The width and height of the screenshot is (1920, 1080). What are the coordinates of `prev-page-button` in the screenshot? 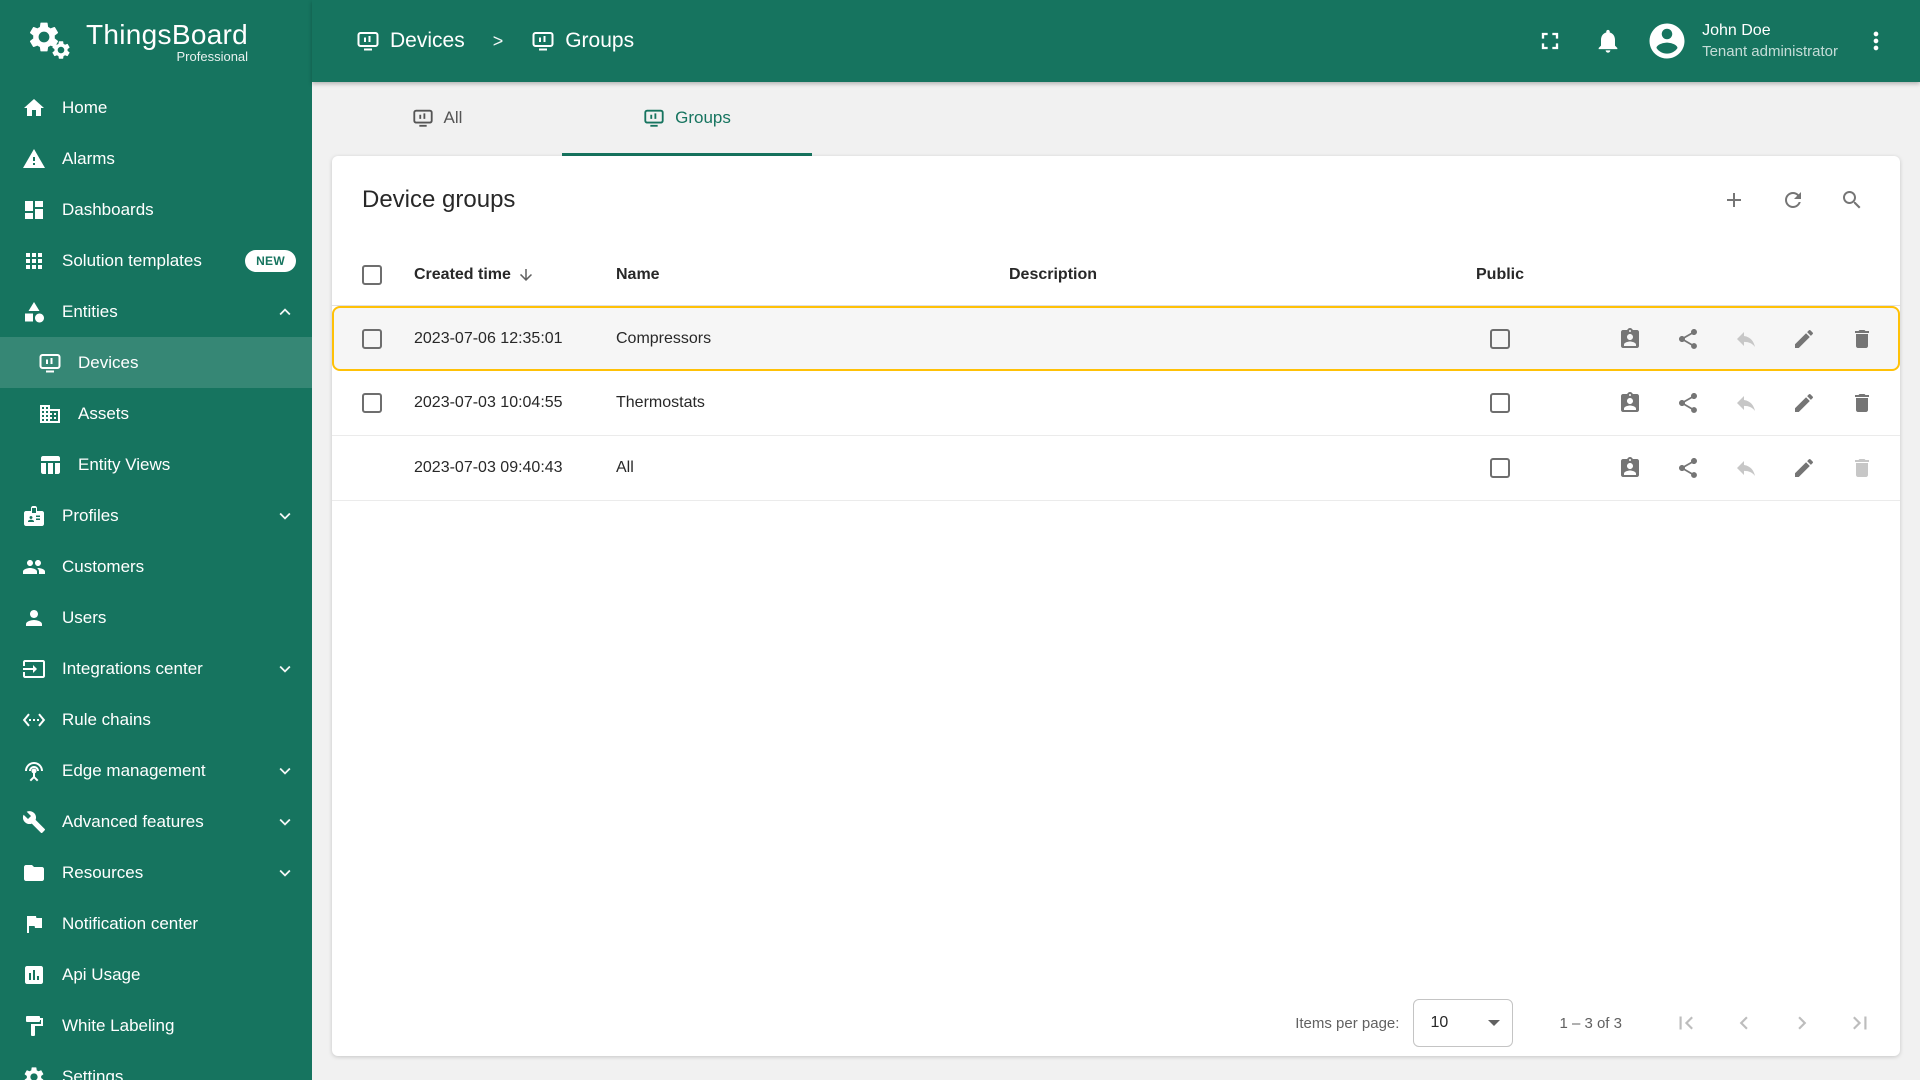 It's located at (1744, 1023).